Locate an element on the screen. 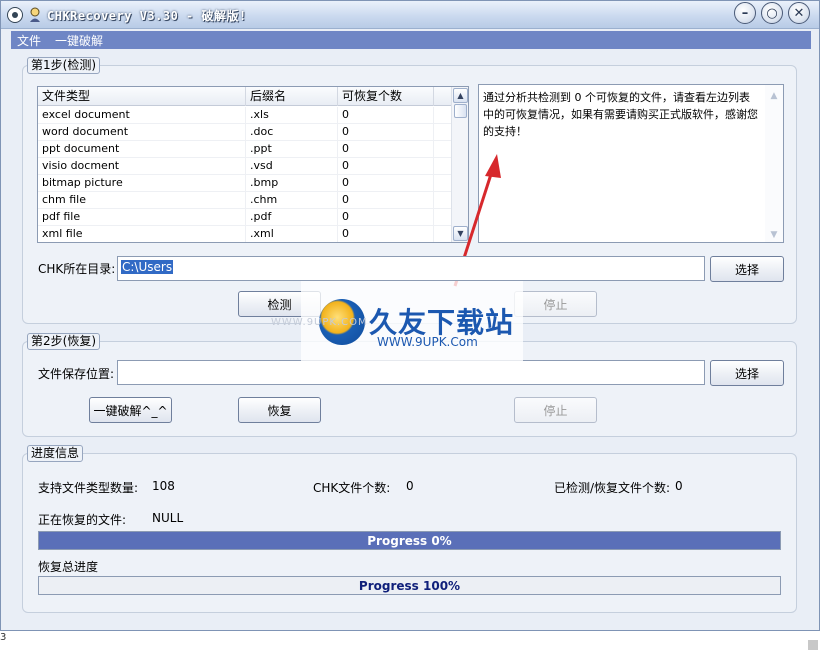 The width and height of the screenshot is (820, 653). table-row: chm file .chm 0 is located at coordinates (244, 200).